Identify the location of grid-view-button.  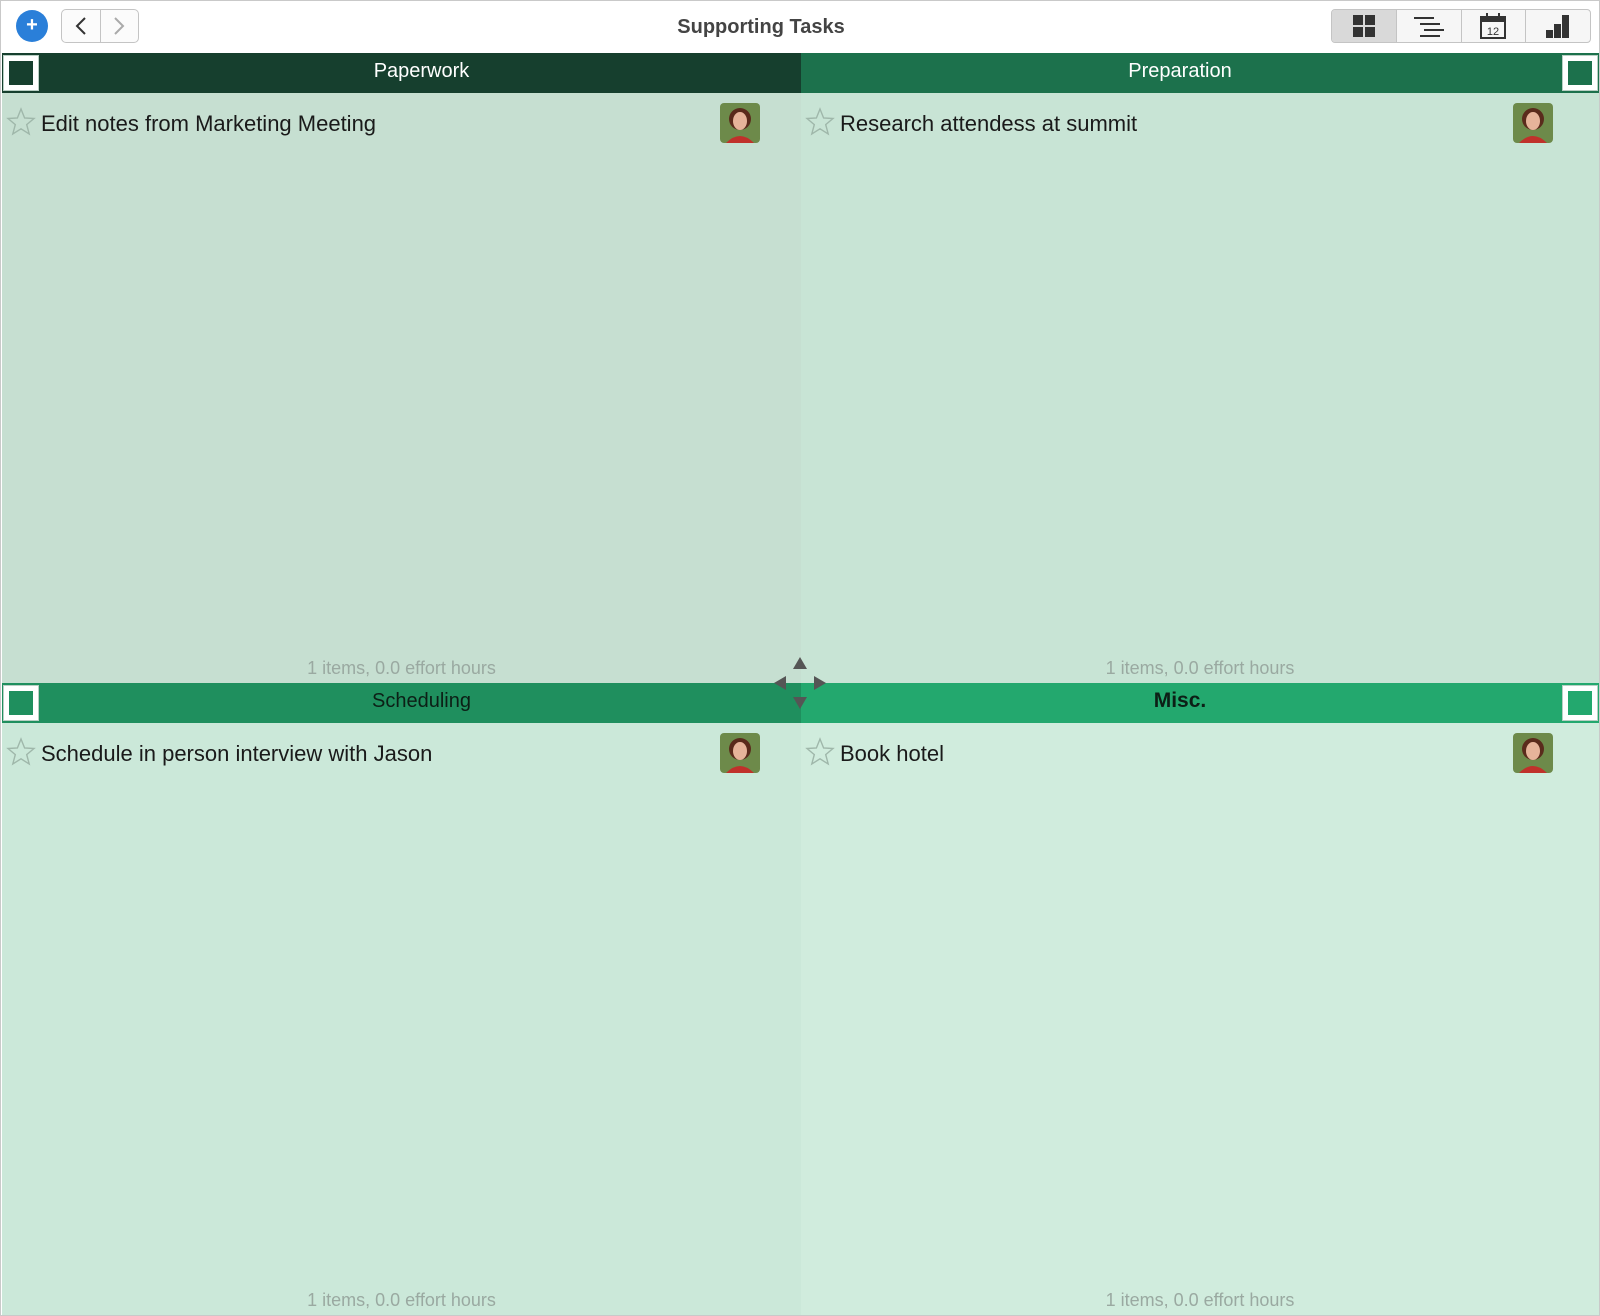
(1364, 26).